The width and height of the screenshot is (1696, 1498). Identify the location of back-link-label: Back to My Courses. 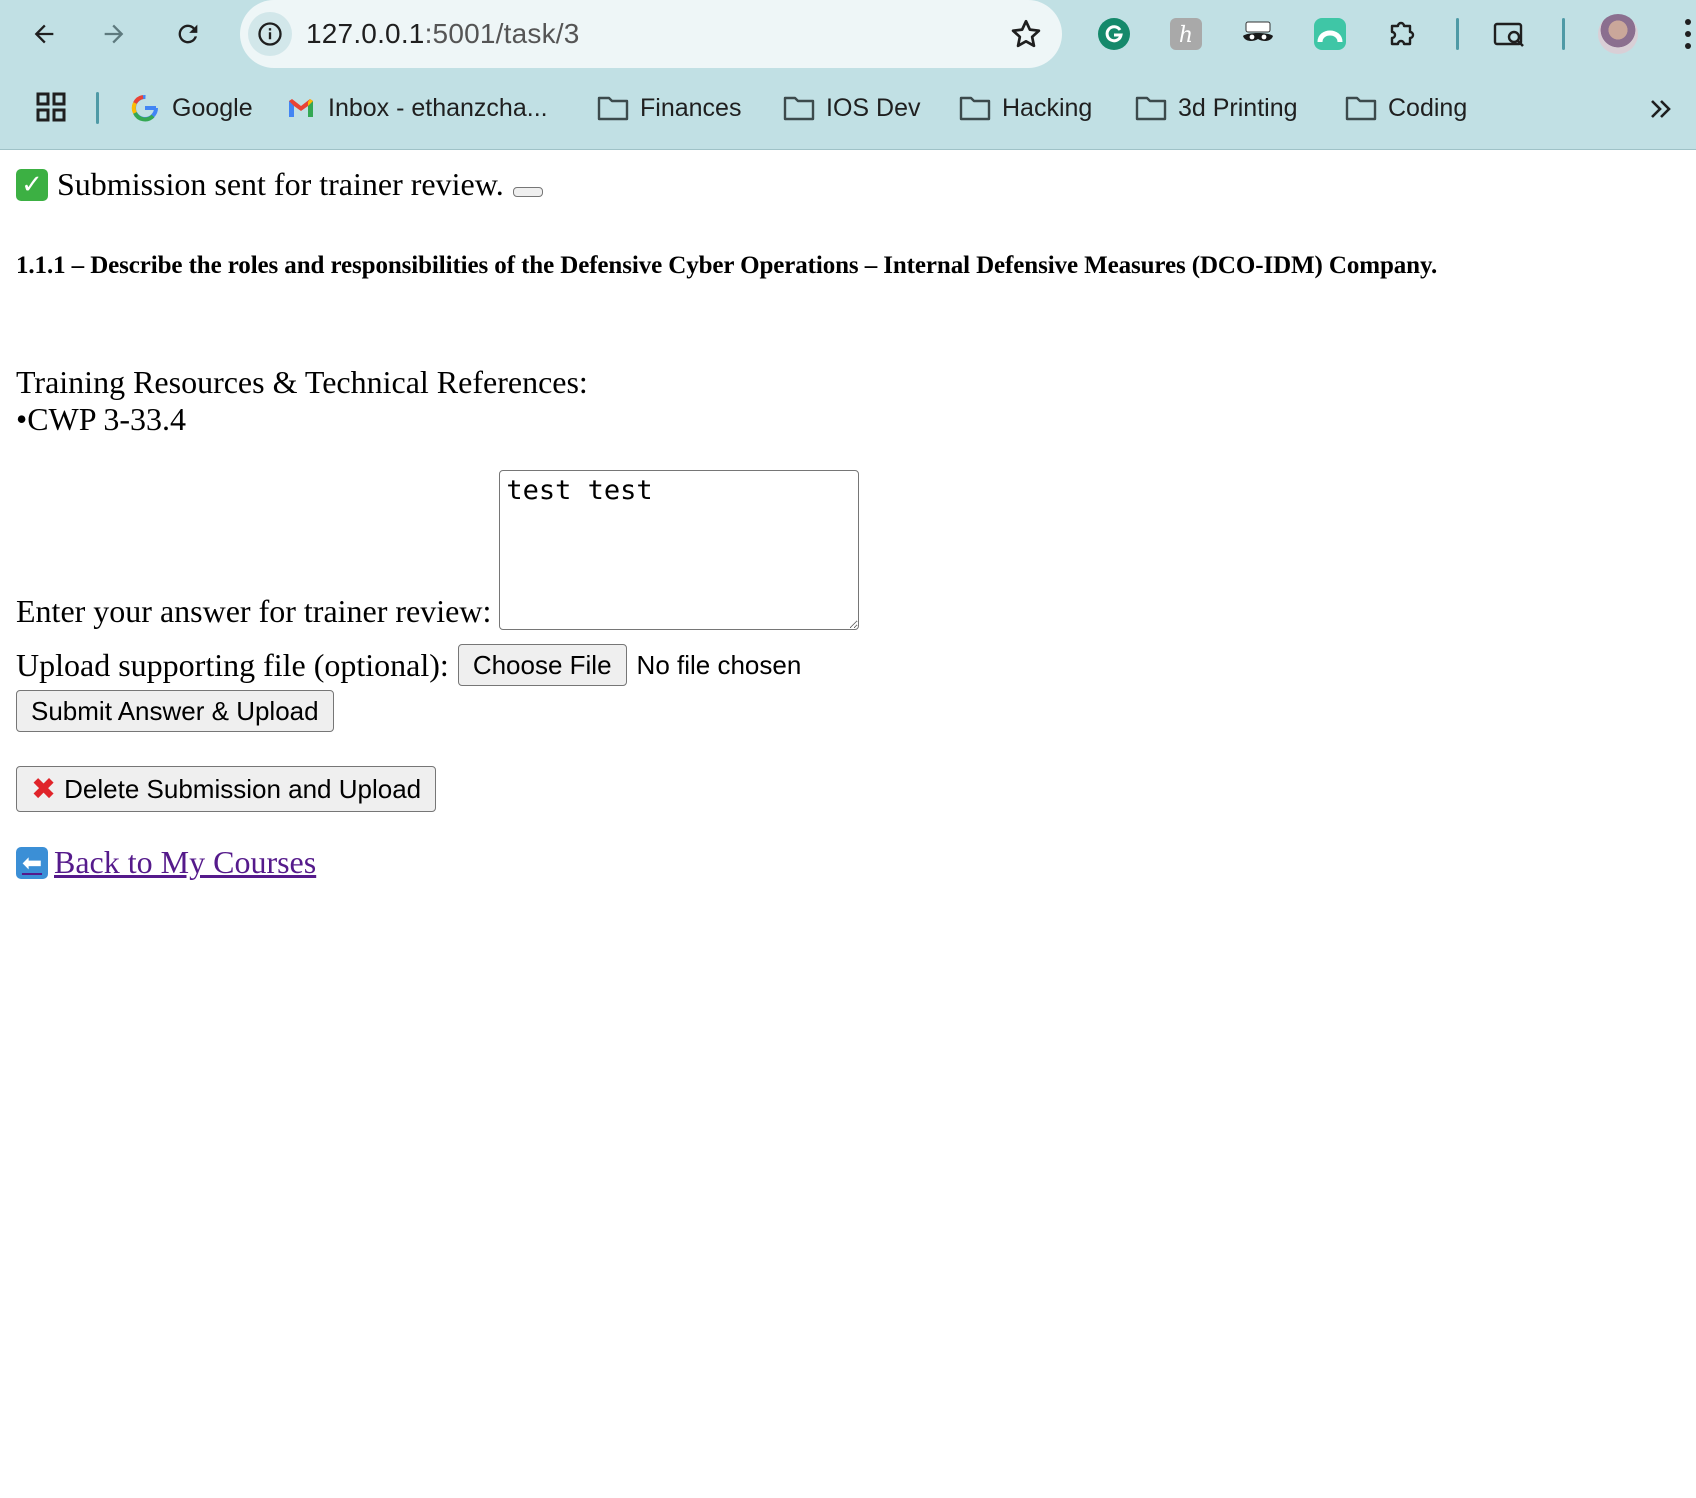
(185, 862).